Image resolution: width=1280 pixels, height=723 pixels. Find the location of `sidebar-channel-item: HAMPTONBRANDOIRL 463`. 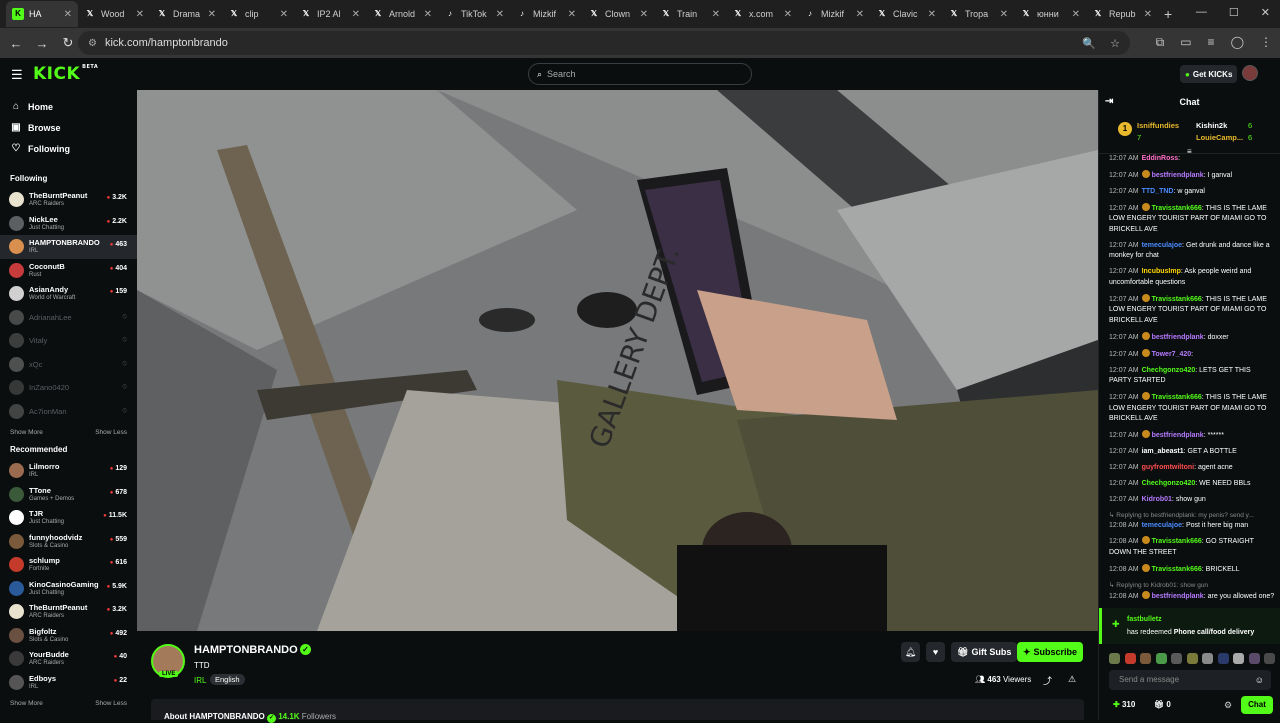

sidebar-channel-item: HAMPTONBRANDOIRL 463 is located at coordinates (68, 247).